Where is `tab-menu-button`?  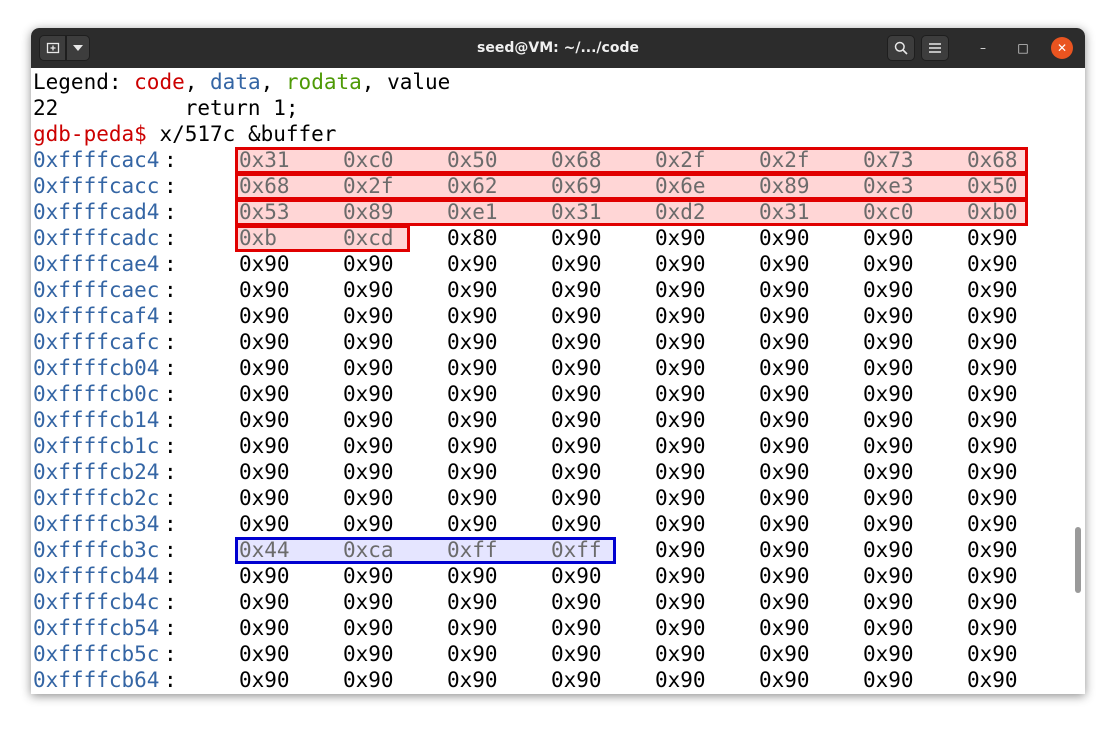 tab-menu-button is located at coordinates (78, 48).